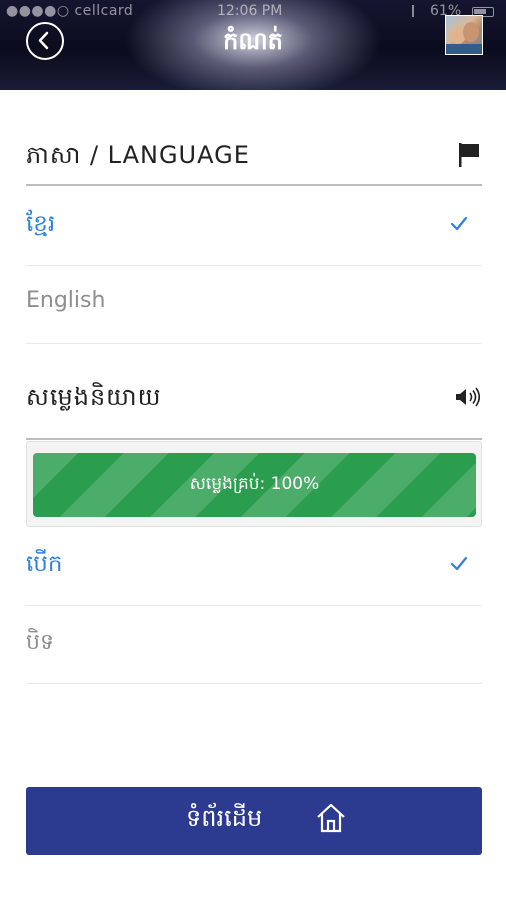 This screenshot has width=506, height=900. Describe the element at coordinates (44, 564) in the screenshot. I see `option-label: បើក` at that location.